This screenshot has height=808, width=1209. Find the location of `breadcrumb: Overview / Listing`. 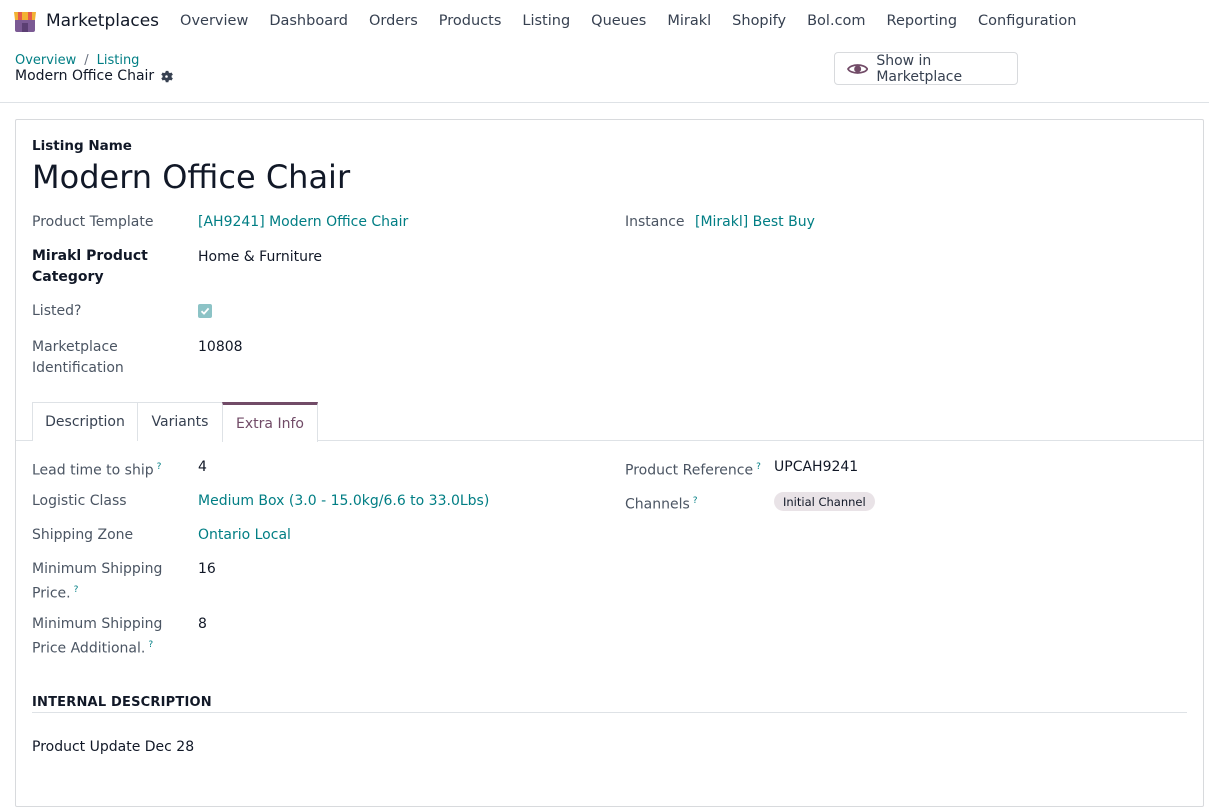

breadcrumb: Overview / Listing is located at coordinates (77, 60).